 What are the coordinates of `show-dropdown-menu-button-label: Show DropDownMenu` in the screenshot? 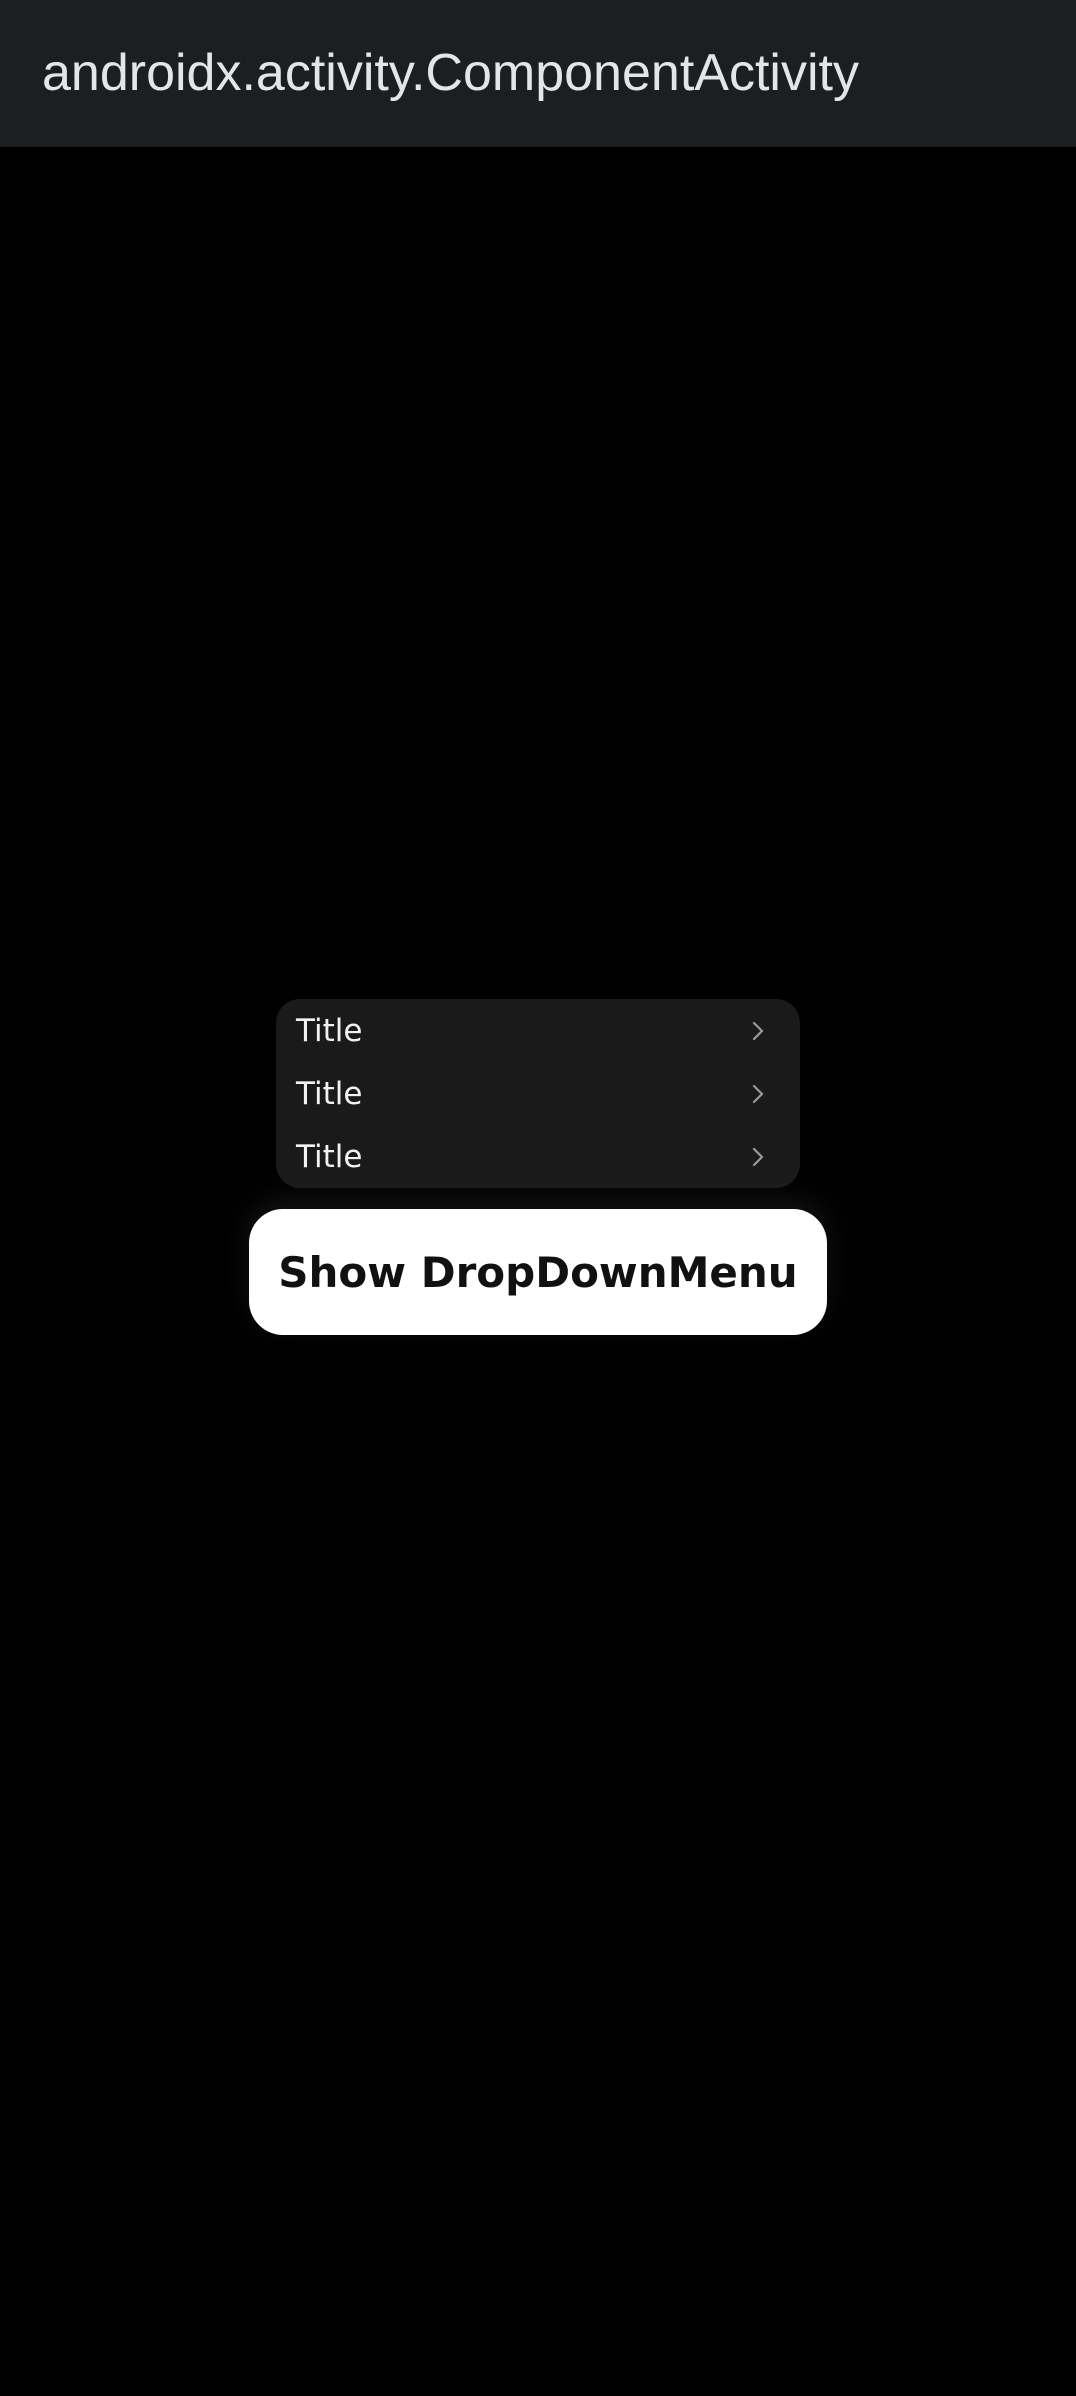 It's located at (538, 1272).